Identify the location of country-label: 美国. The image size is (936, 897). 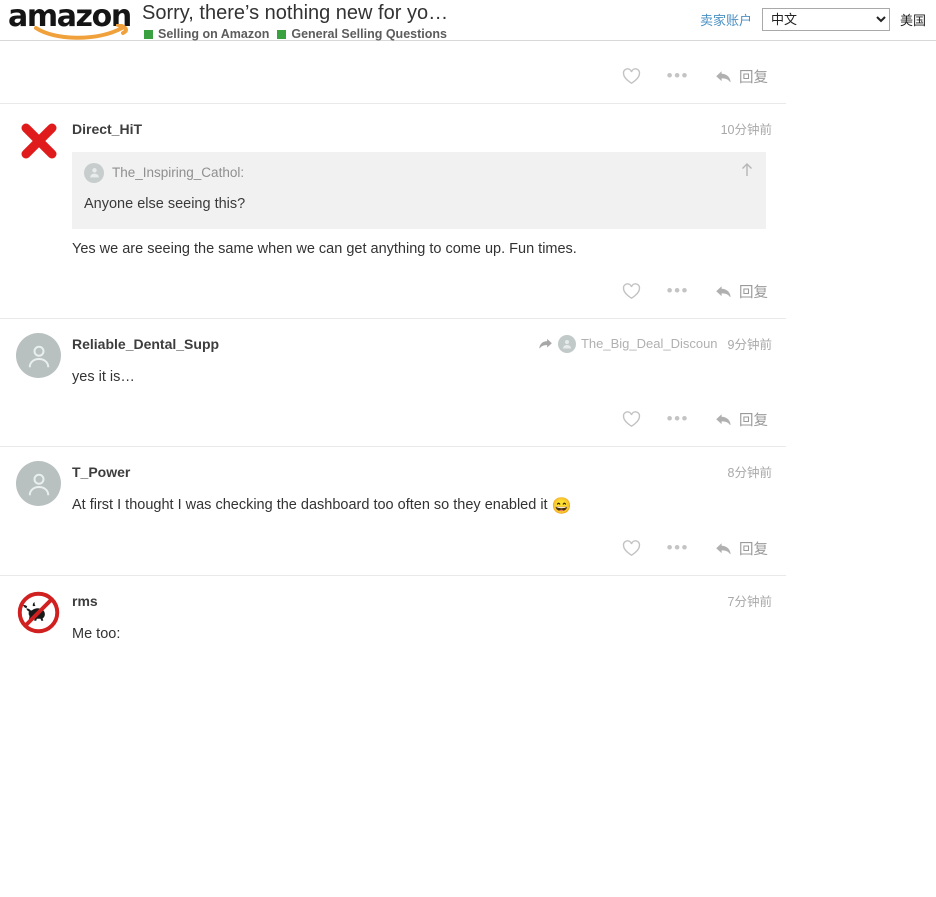
(912, 20).